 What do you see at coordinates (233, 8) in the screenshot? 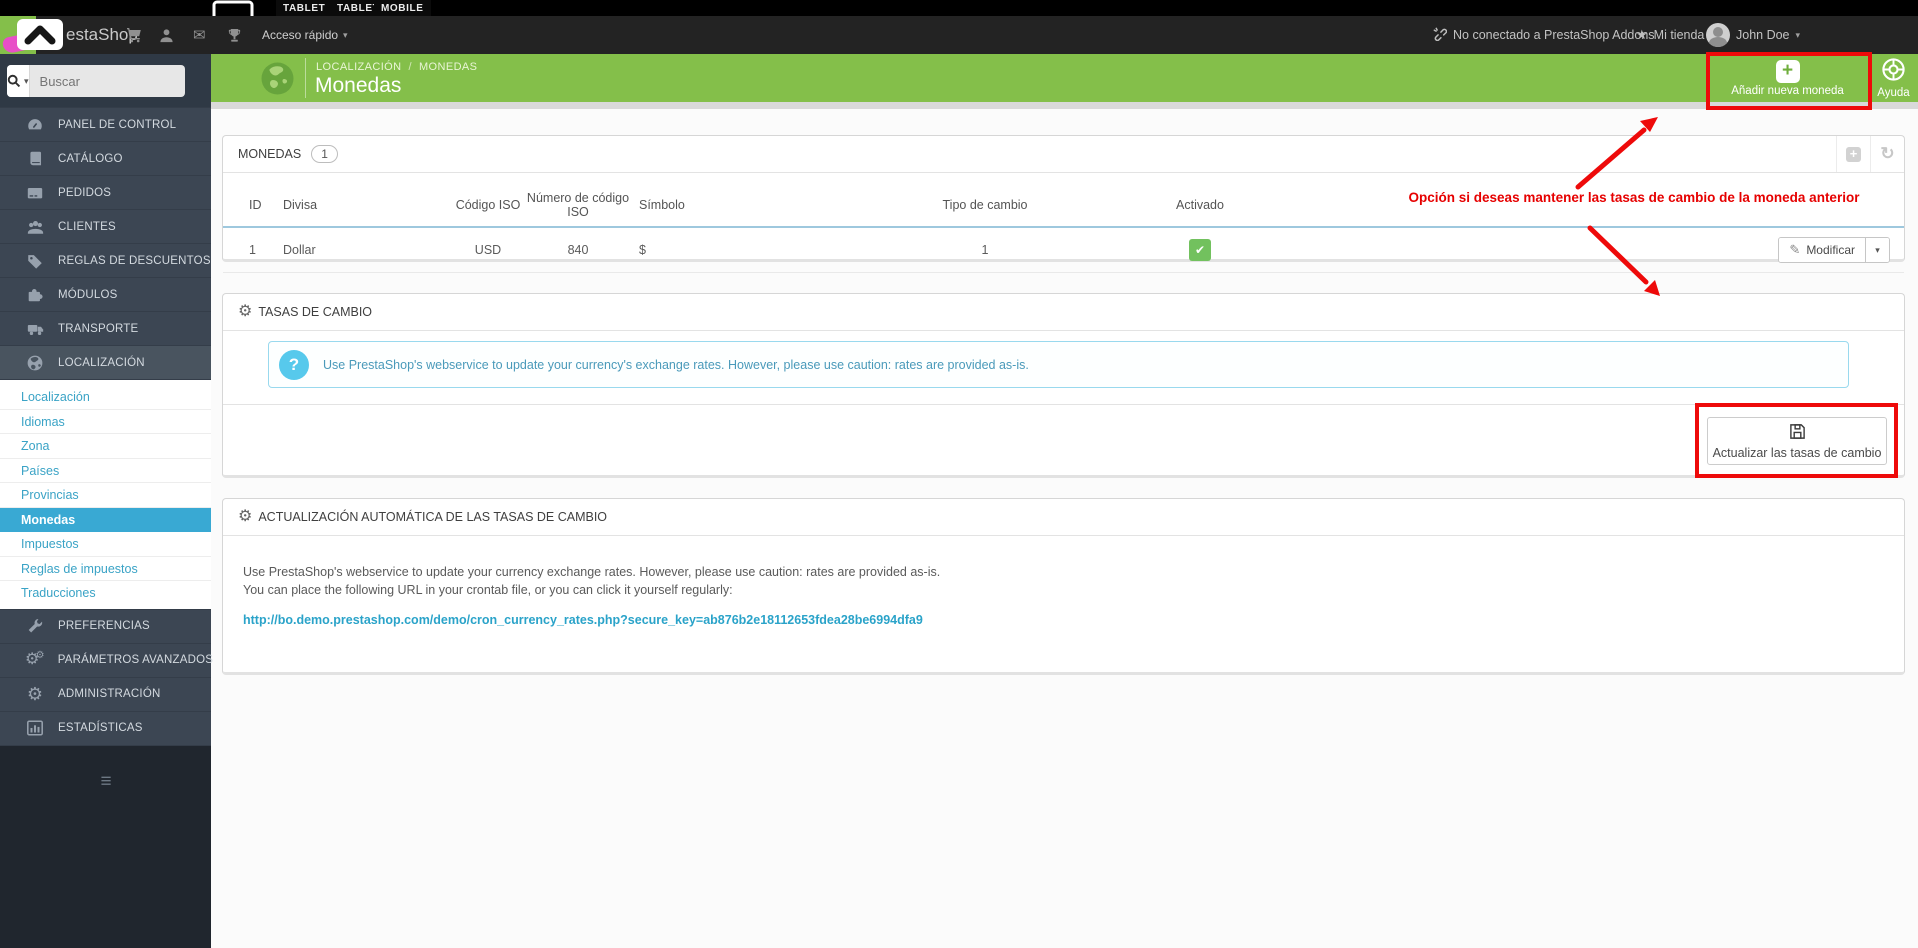
I see `desktop-monitor-icon` at bounding box center [233, 8].